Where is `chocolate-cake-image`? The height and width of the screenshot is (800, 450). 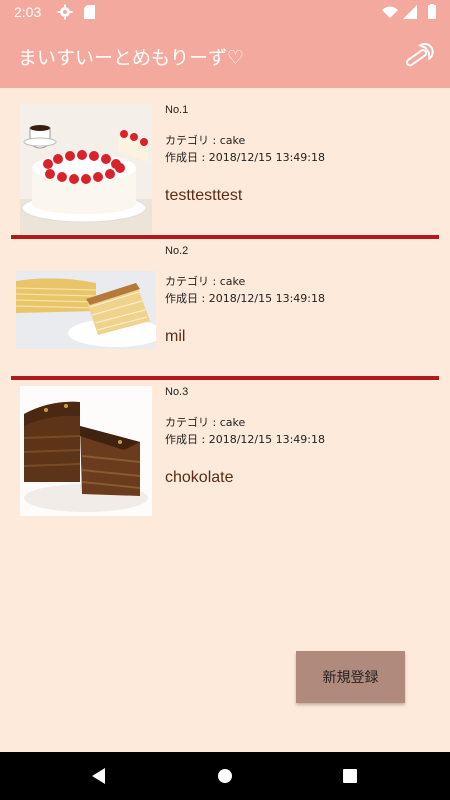 chocolate-cake-image is located at coordinates (86, 451).